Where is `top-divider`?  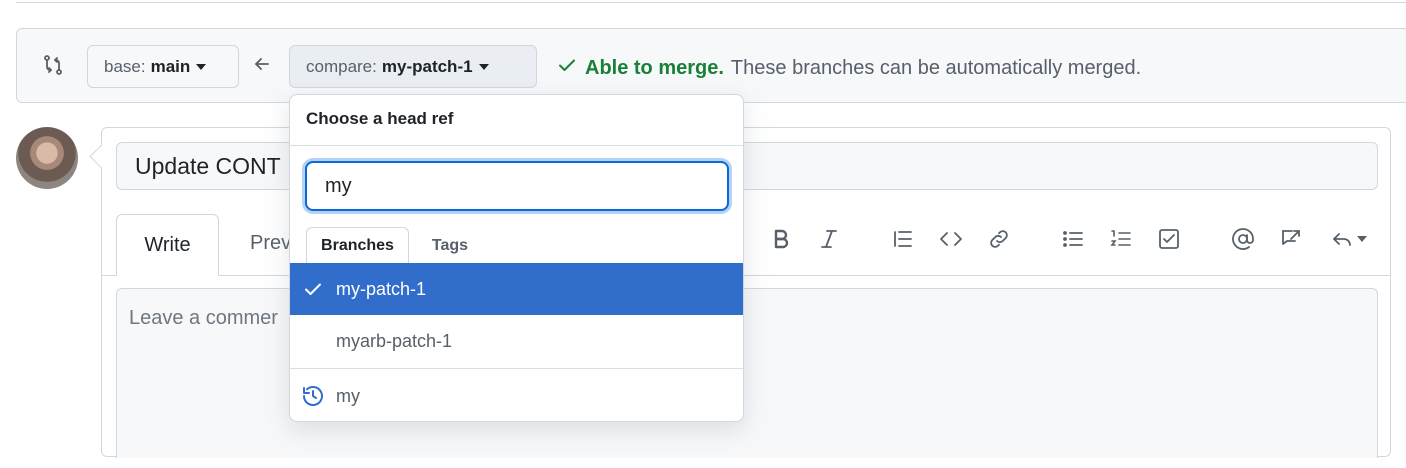 top-divider is located at coordinates (711, 1).